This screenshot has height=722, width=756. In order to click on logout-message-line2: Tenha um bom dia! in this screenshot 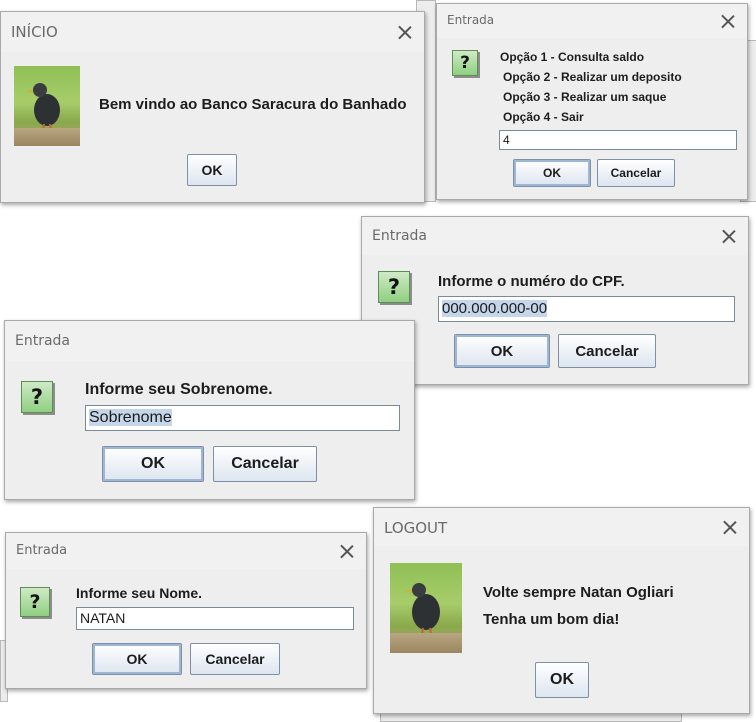, I will do `click(551, 619)`.